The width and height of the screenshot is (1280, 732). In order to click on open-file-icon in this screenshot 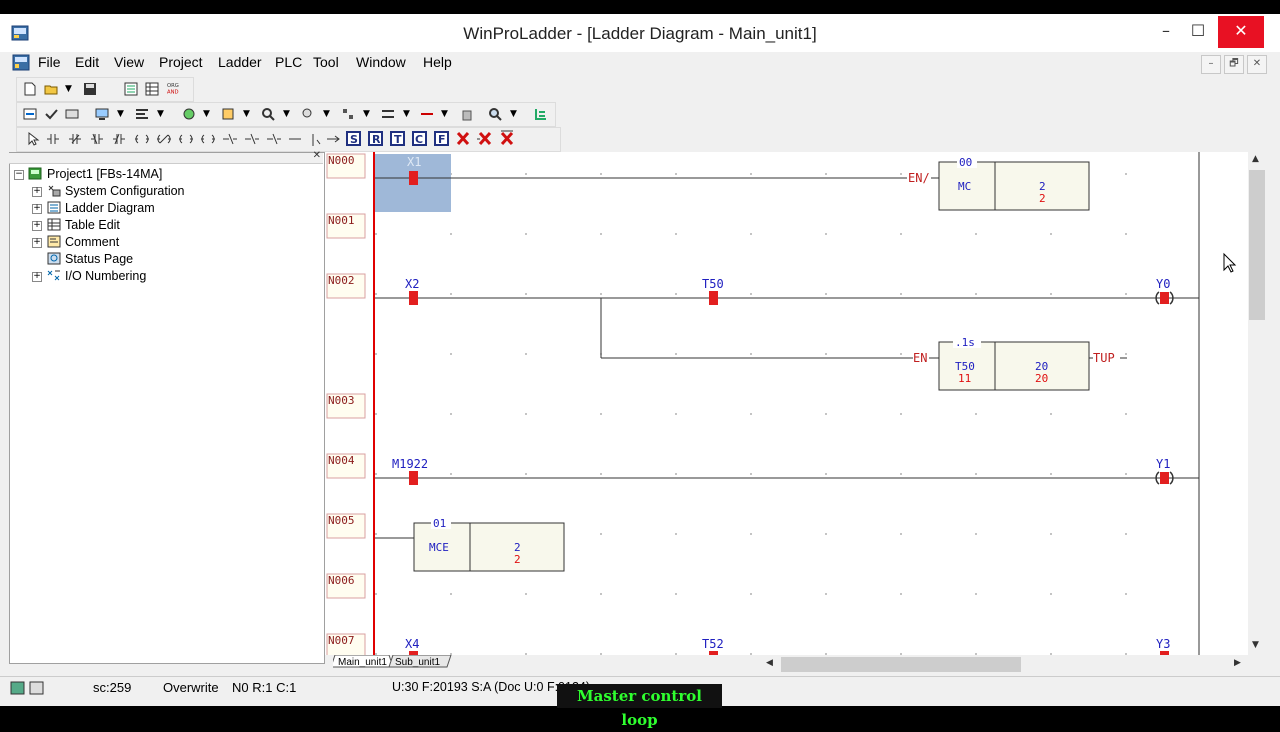, I will do `click(51, 89)`.